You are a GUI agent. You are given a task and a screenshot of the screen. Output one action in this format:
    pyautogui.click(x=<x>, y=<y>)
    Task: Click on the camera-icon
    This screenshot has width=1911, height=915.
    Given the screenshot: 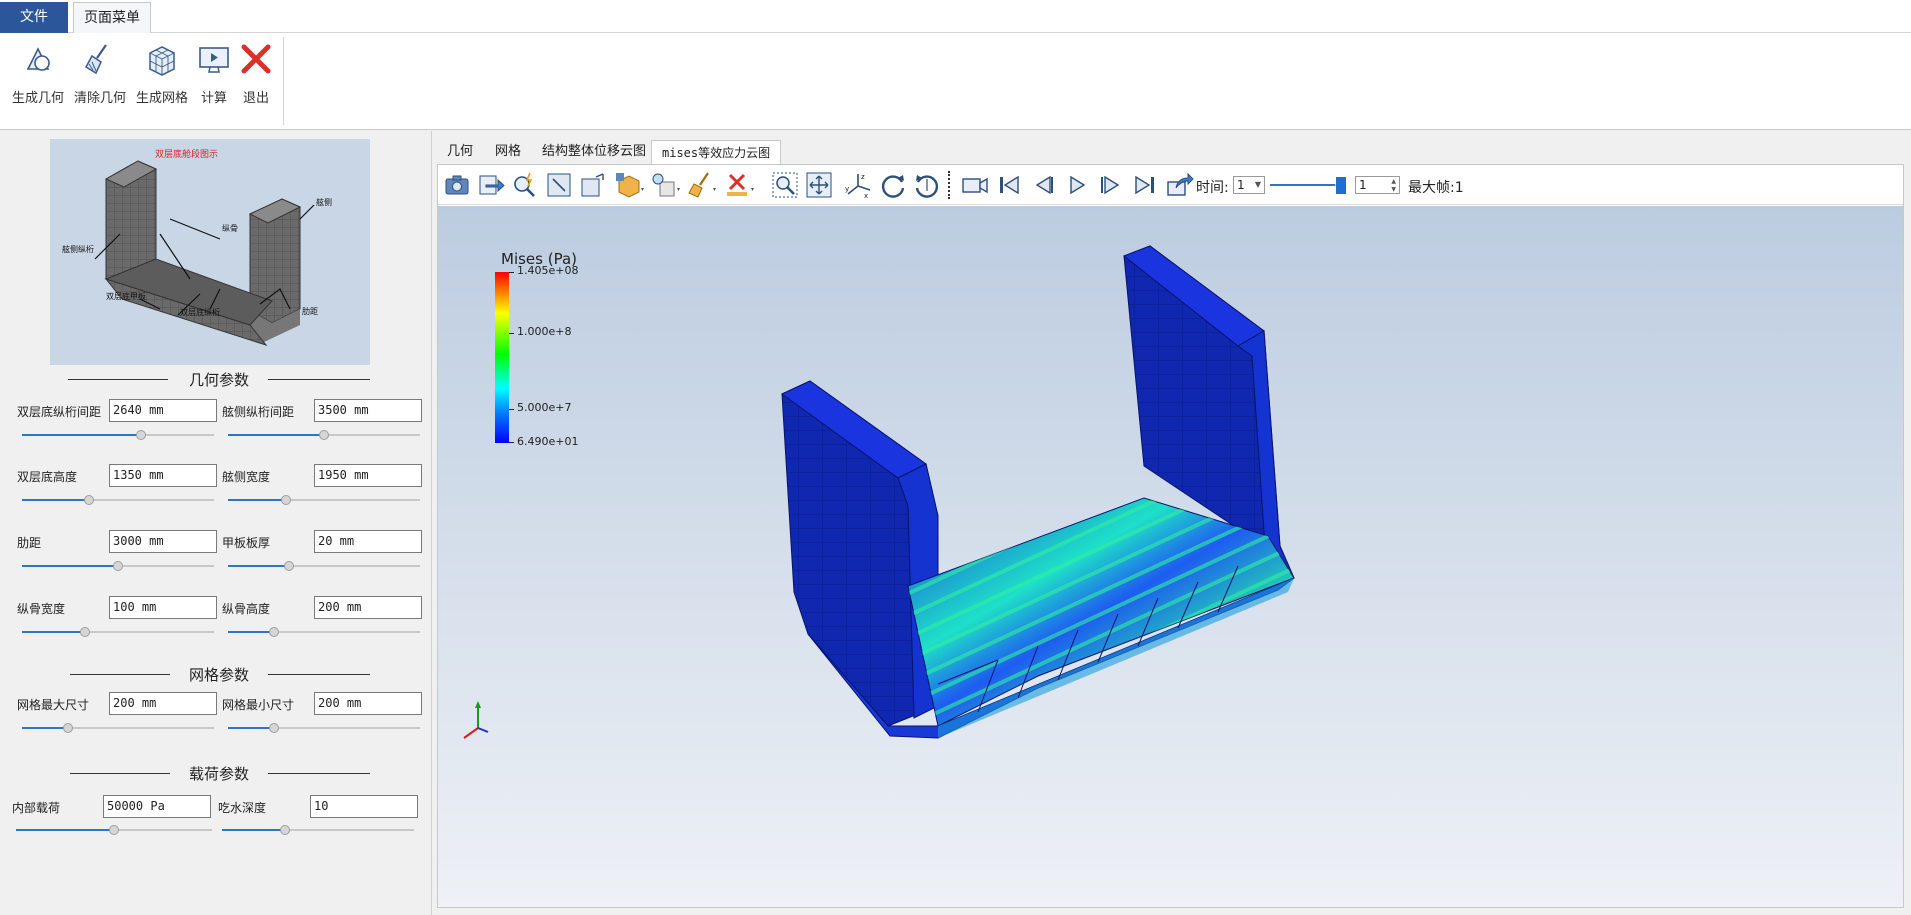 What is the action you would take?
    pyautogui.click(x=457, y=185)
    